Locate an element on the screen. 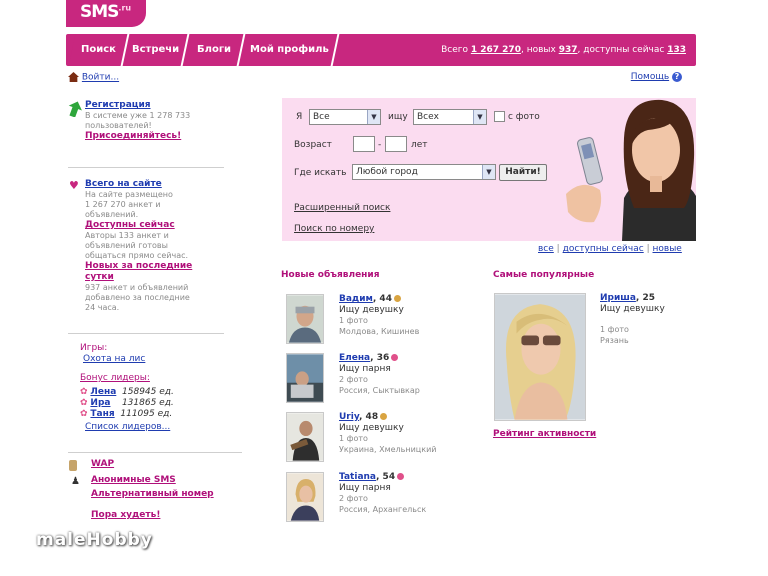 The height and width of the screenshot is (576, 768). register-count-text: В системе уже 1 278 733 is located at coordinates (138, 115).